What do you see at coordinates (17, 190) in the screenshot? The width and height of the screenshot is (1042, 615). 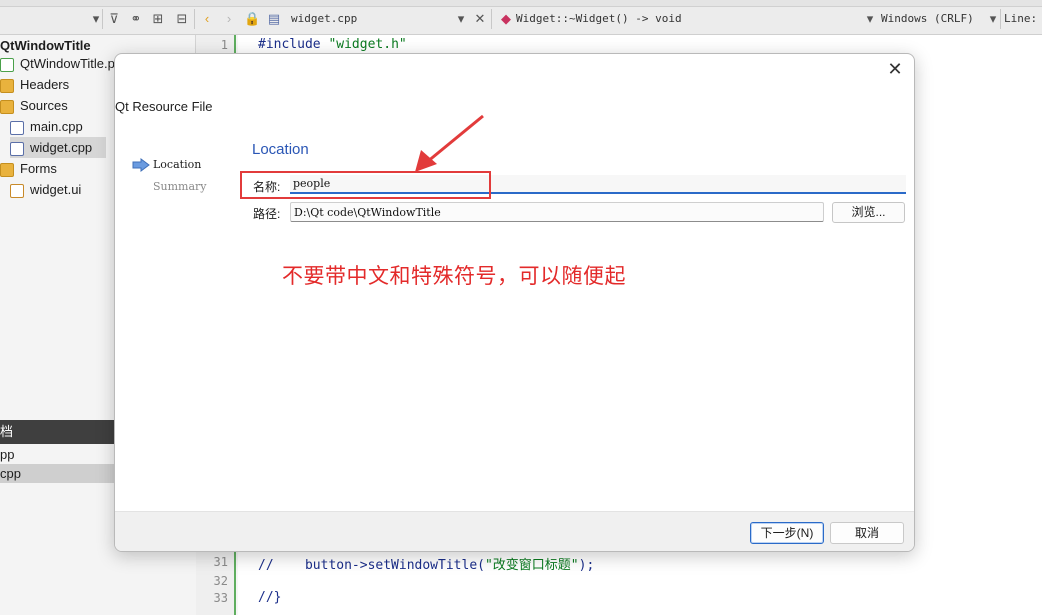 I see `ui-file-icon` at bounding box center [17, 190].